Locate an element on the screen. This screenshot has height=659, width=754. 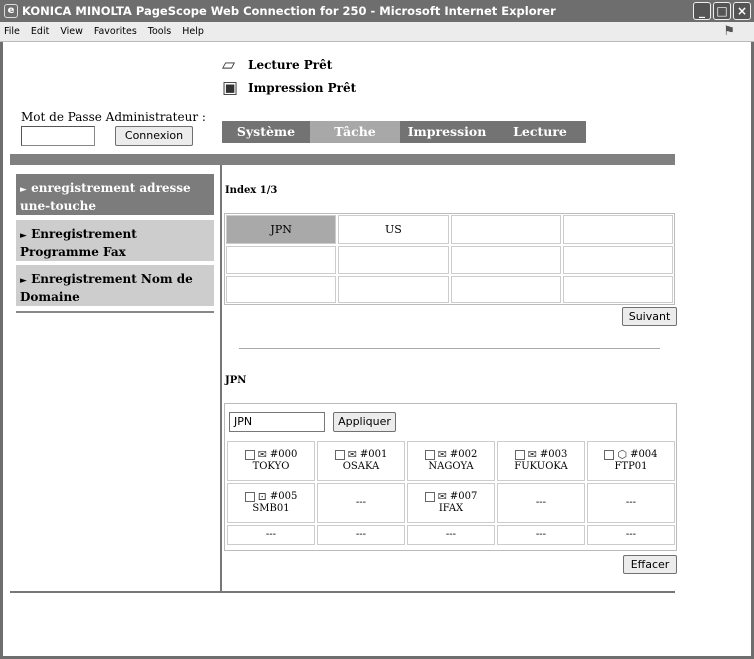
destination-number: #002 is located at coordinates (463, 454).